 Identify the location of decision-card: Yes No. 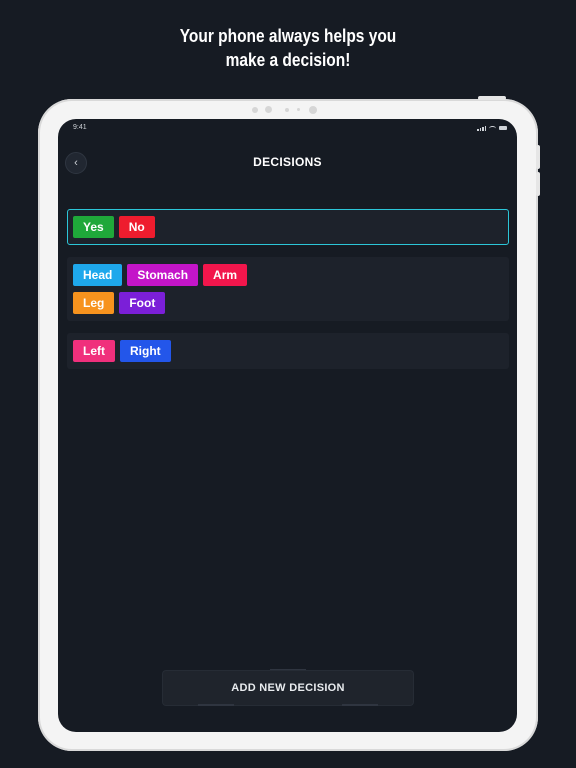
(288, 227).